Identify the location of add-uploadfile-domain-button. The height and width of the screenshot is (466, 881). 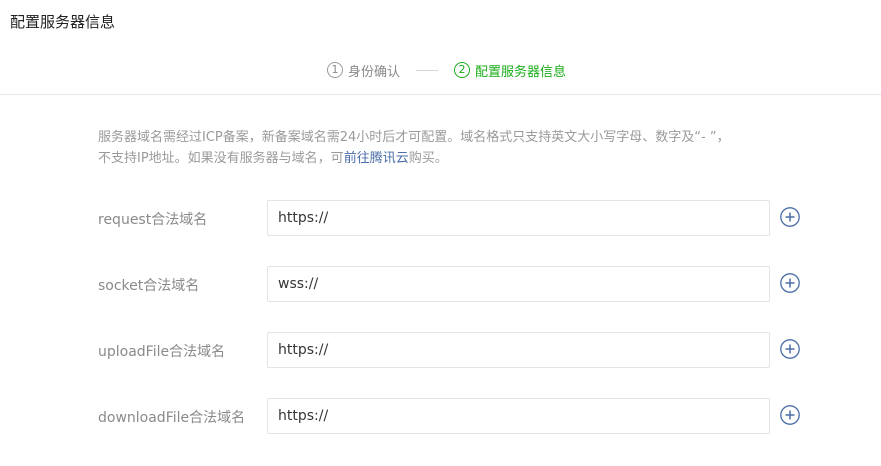
(790, 349).